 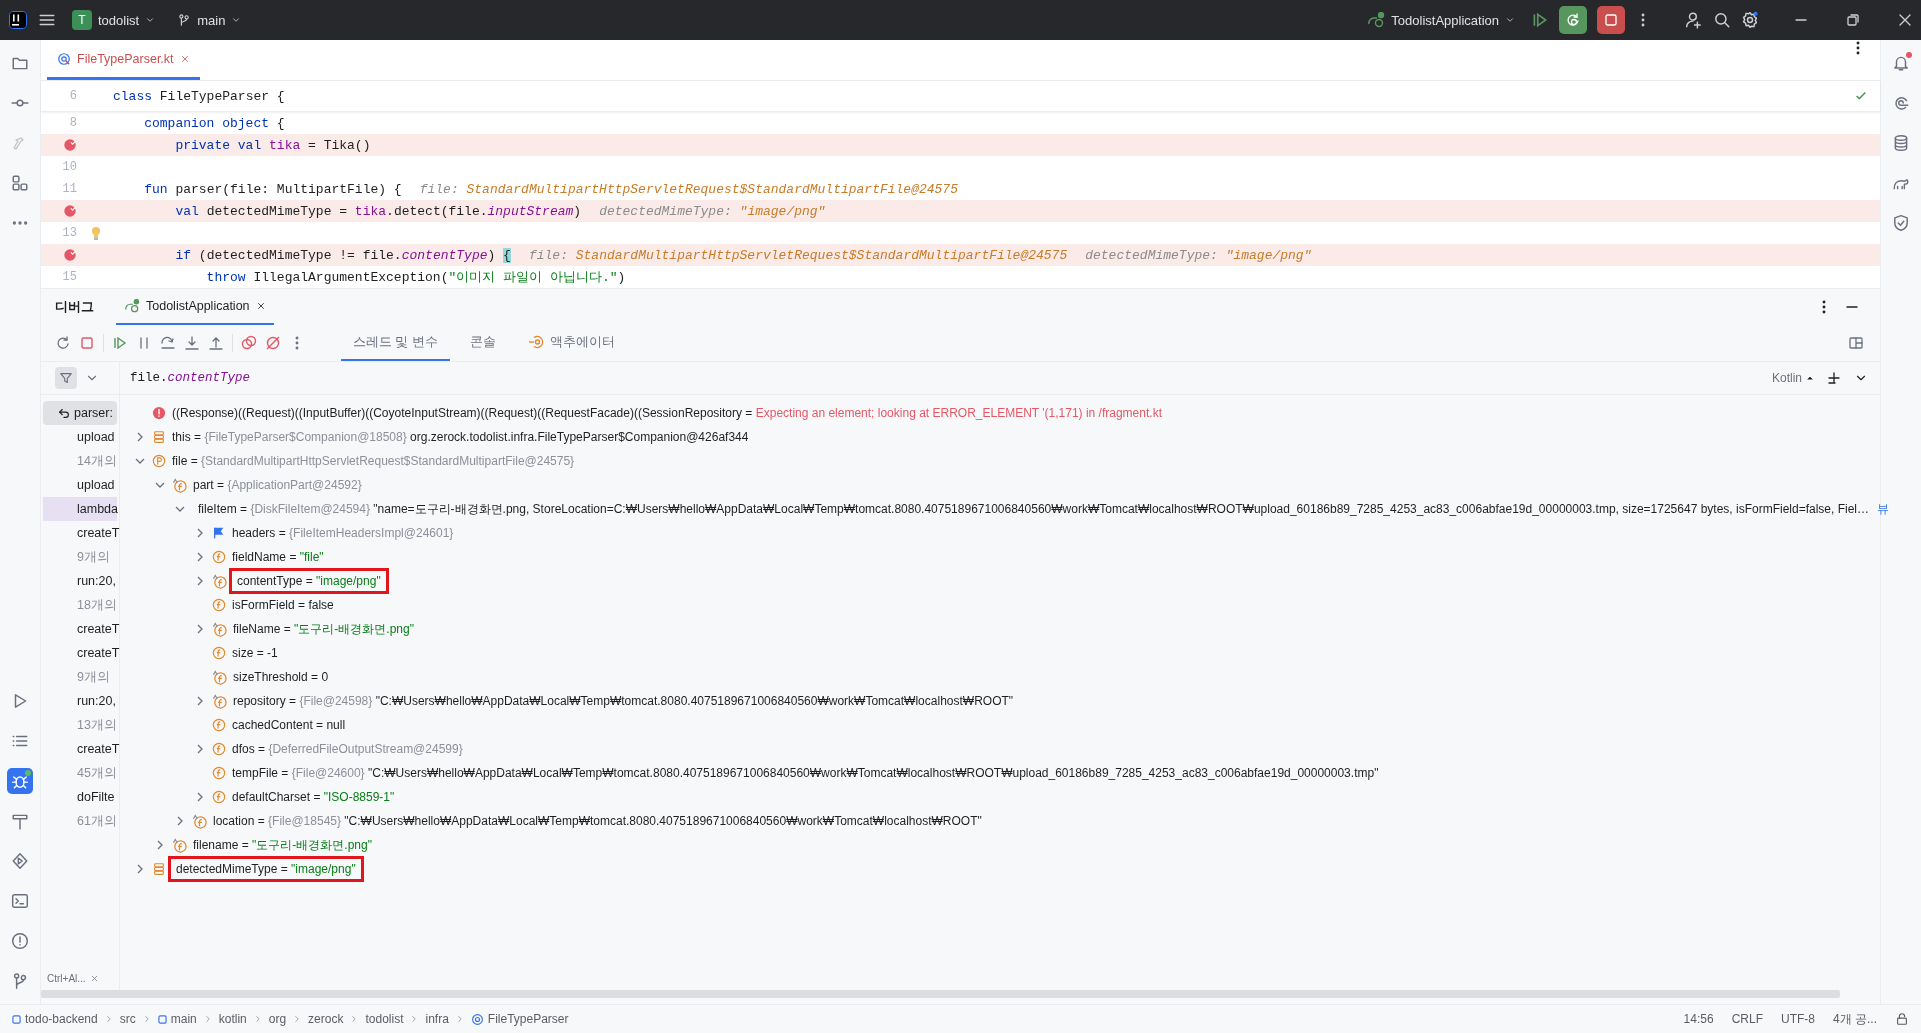 I want to click on highlight-box: detectedMimeType = "image/png", so click(x=266, y=869).